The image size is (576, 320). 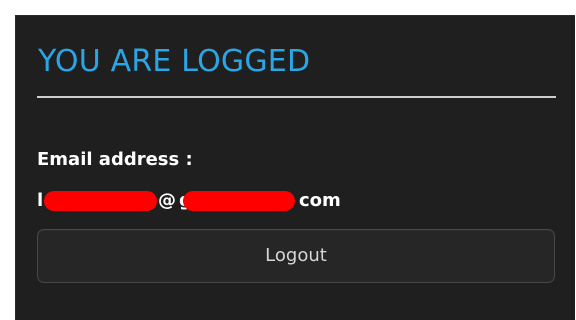 What do you see at coordinates (174, 61) in the screenshot?
I see `panel-title: YOU ARE LOGGED` at bounding box center [174, 61].